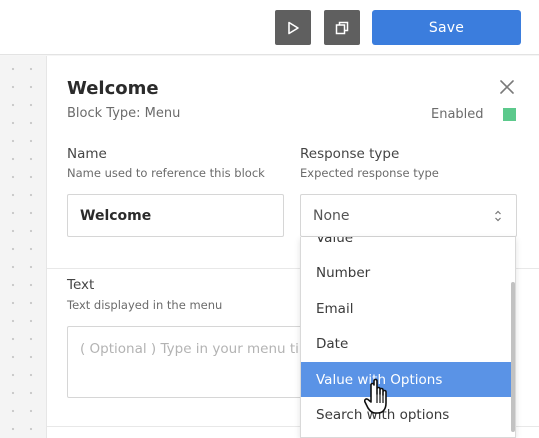 The image size is (539, 438). What do you see at coordinates (269, 27) in the screenshot?
I see `top-toolbar: Save` at bounding box center [269, 27].